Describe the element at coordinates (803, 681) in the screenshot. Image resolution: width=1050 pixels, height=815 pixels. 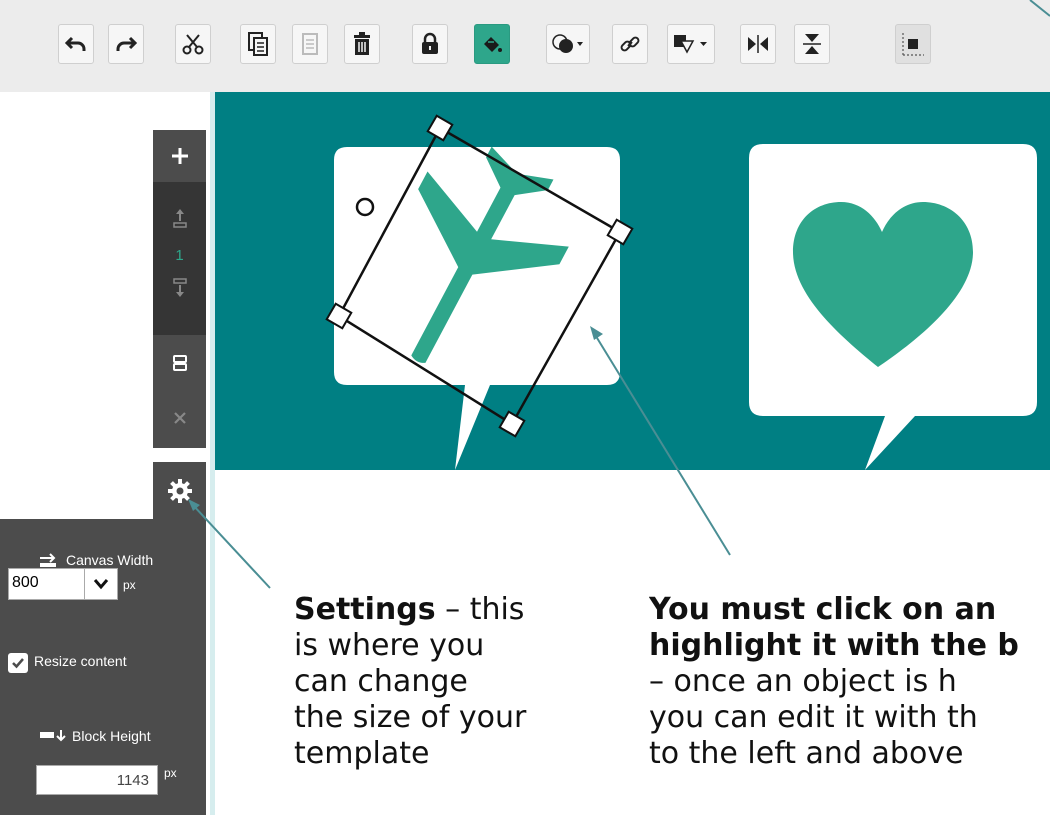
I see `object-annotation-line-1: – once an object is h` at that location.